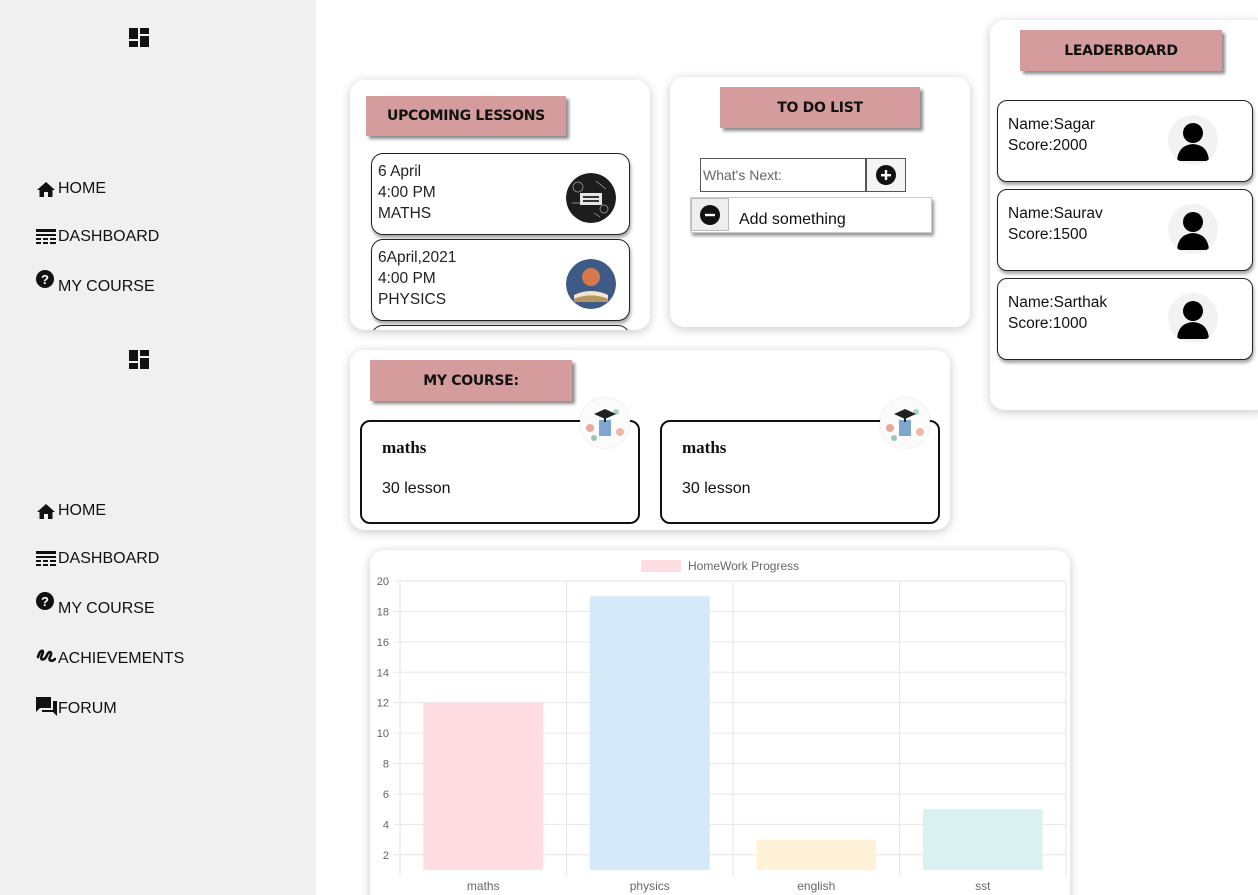  Describe the element at coordinates (983, 886) in the screenshot. I see `x-tick-label: sst` at that location.